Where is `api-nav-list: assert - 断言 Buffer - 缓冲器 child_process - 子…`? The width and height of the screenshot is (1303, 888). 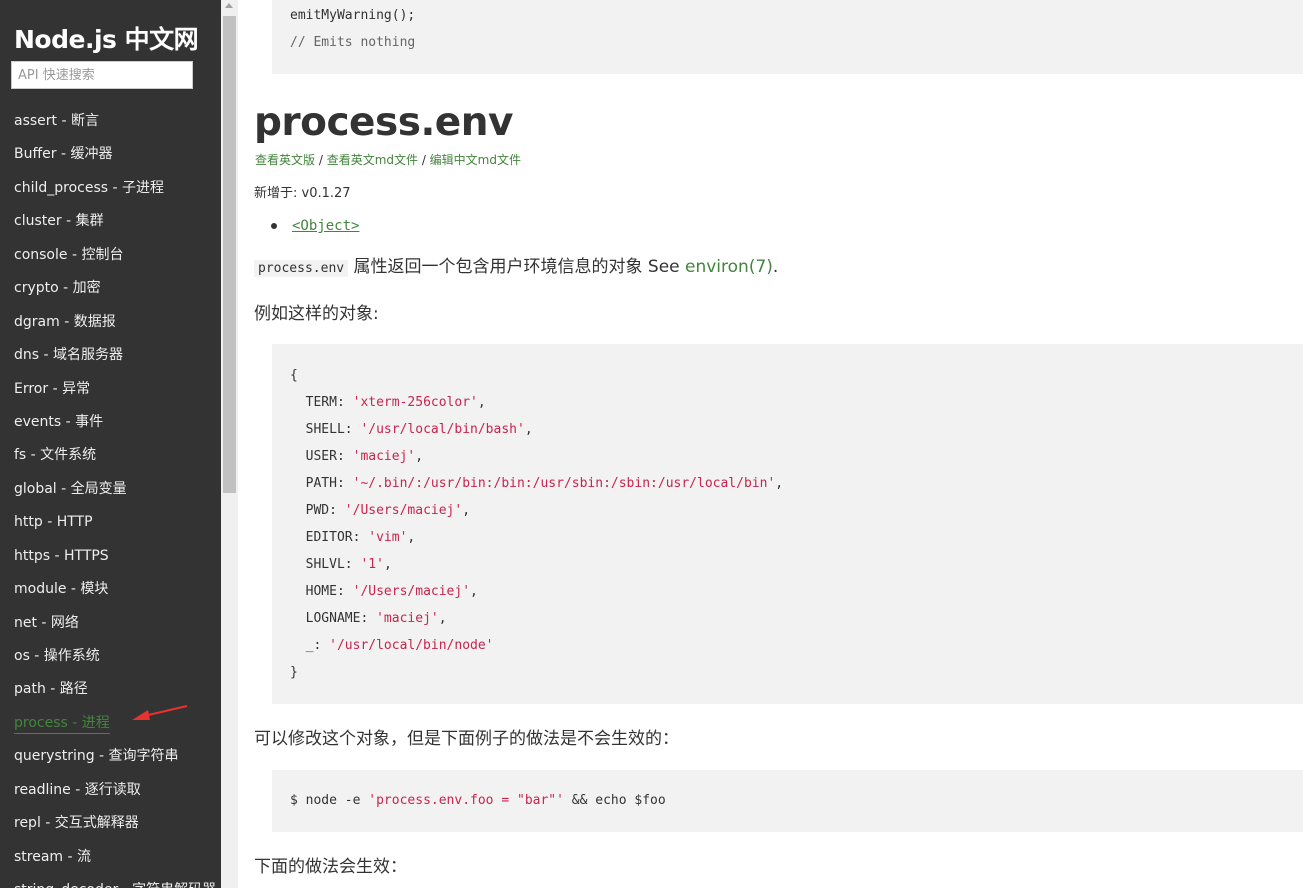 api-nav-list: assert - 断言 Buffer - 缓冲器 child_process - 子… is located at coordinates (108, 496).